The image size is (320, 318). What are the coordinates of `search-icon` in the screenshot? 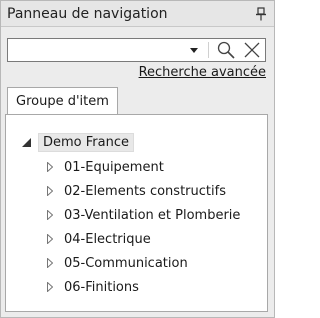 It's located at (226, 50).